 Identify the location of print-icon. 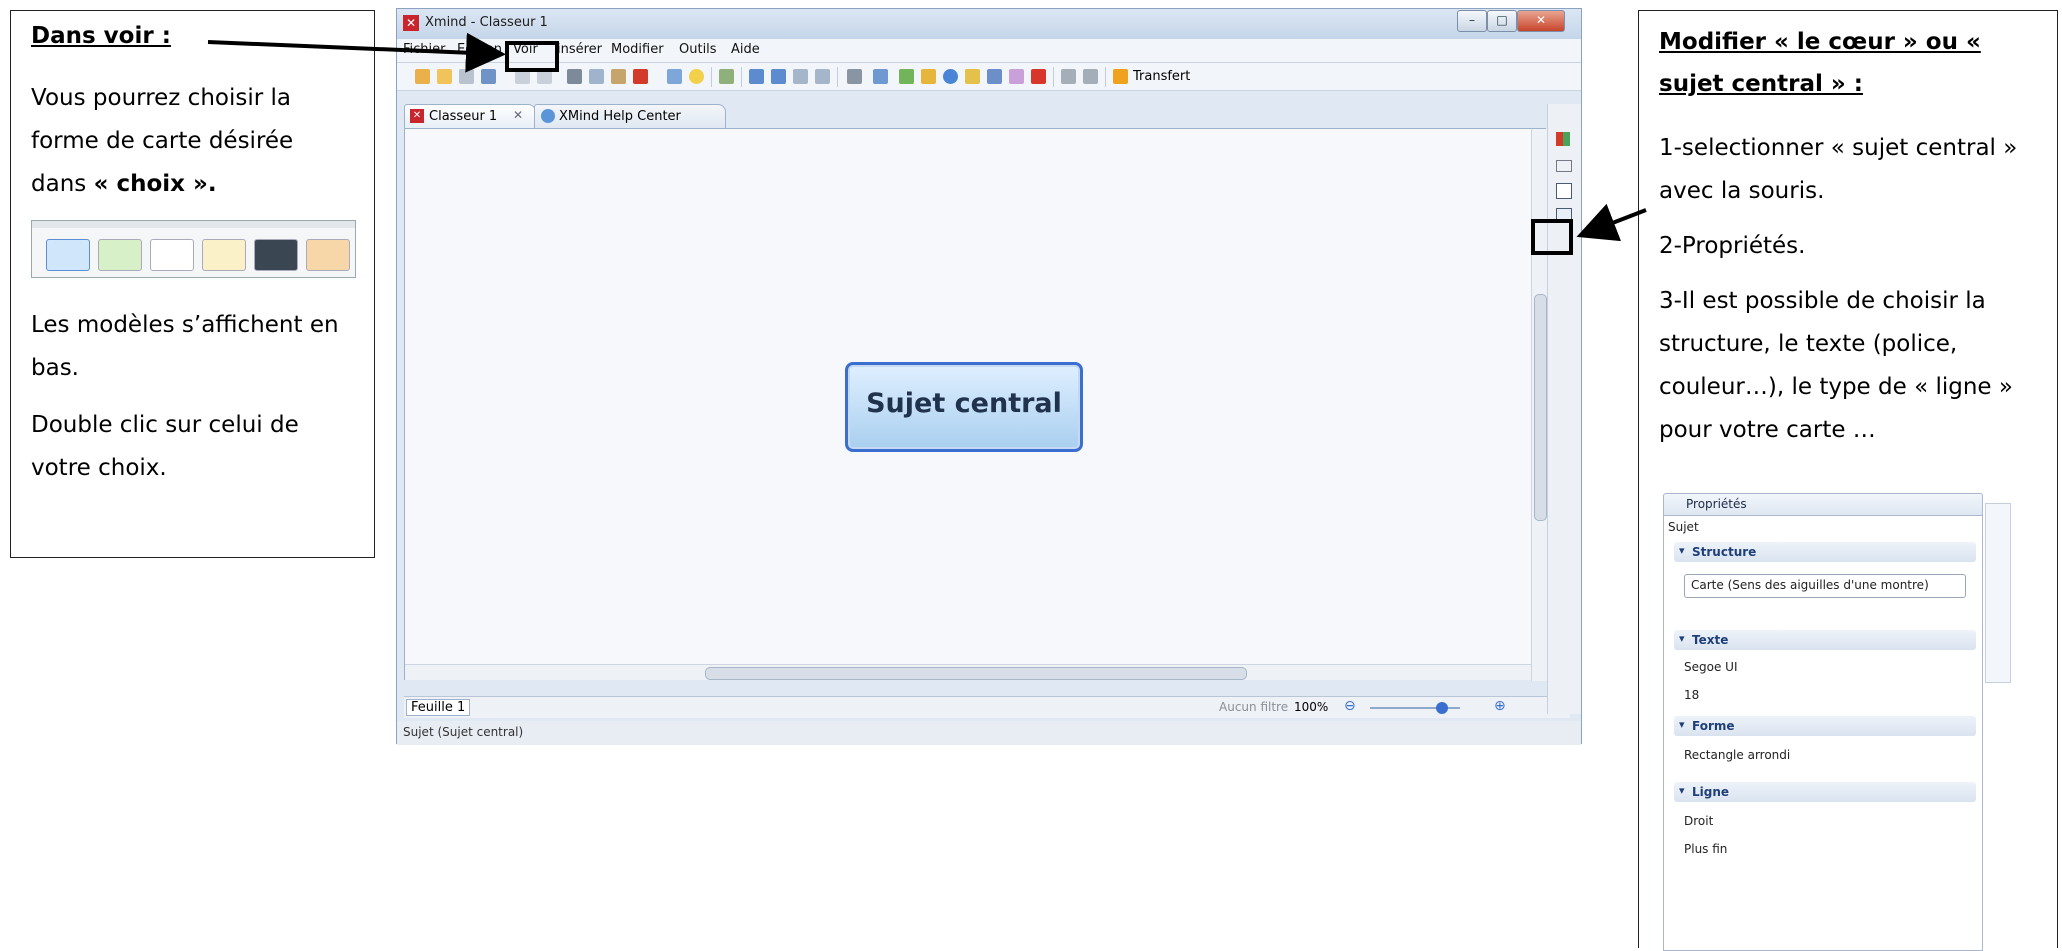
(488, 76).